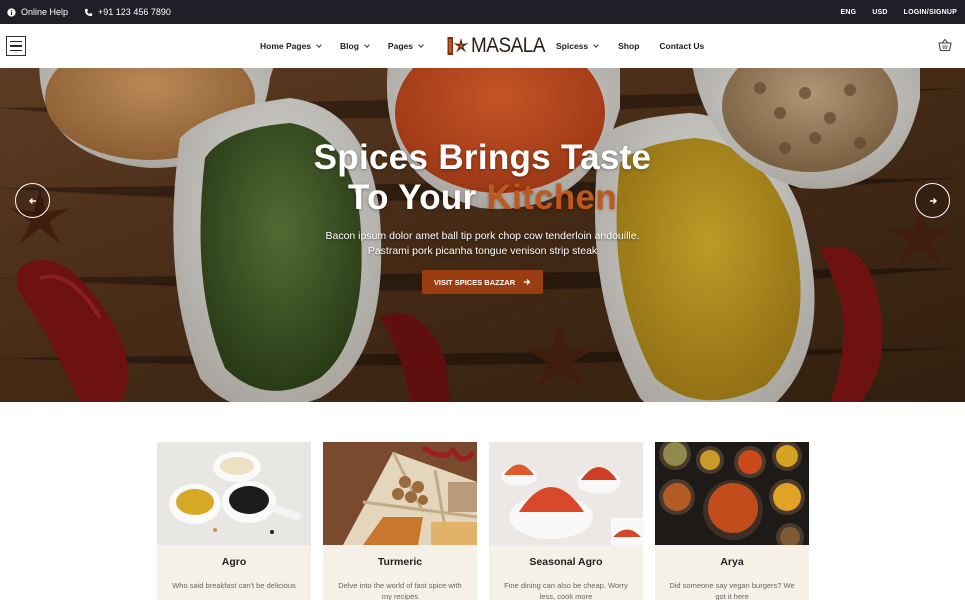 This screenshot has width=965, height=600. What do you see at coordinates (566, 562) in the screenshot?
I see `card-title: Seasonal Agro` at bounding box center [566, 562].